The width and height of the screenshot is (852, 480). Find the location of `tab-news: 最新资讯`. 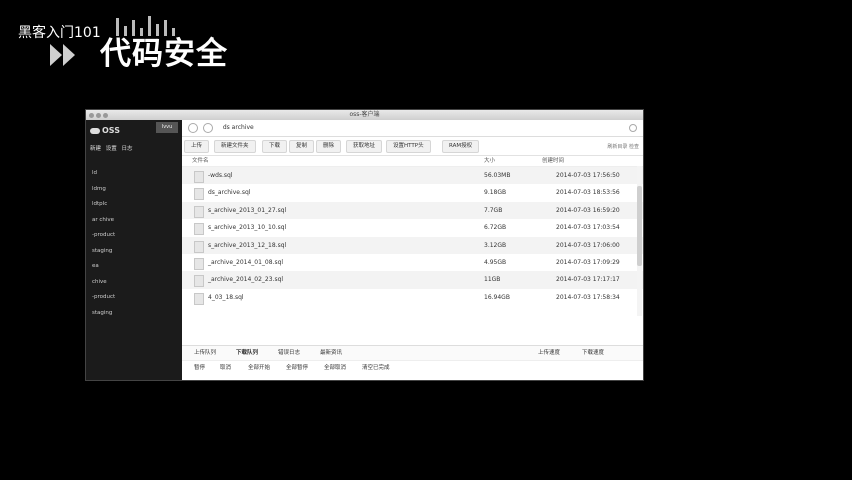

tab-news: 最新资讯 is located at coordinates (331, 353).